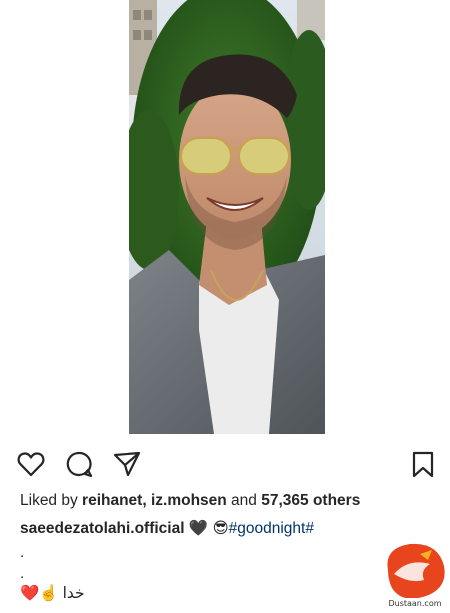 Image resolution: width=450 pixels, height=613 pixels. Describe the element at coordinates (414, 603) in the screenshot. I see `watermark-site: Dustaan.com` at that location.